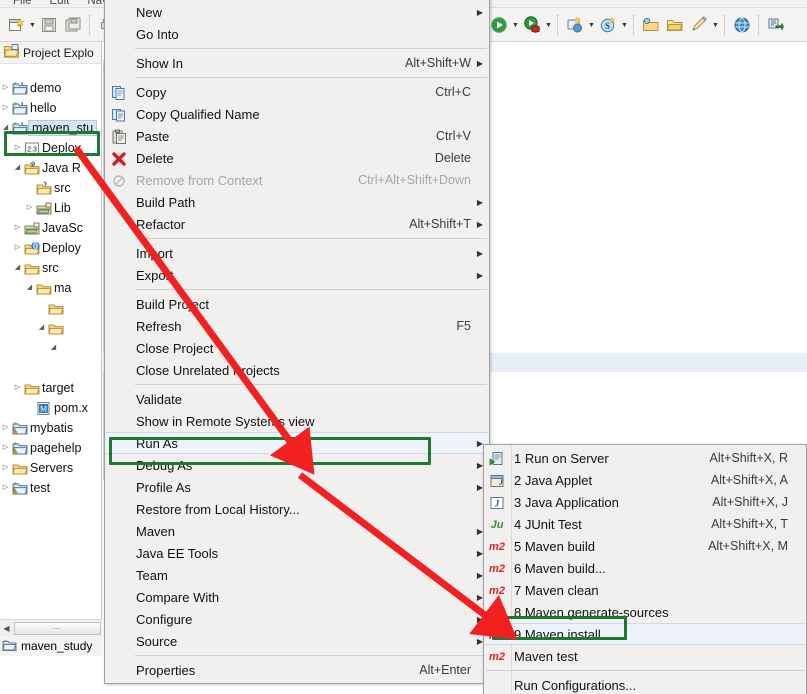 The width and height of the screenshot is (807, 694). Describe the element at coordinates (297, 253) in the screenshot. I see `menu-item-import: Import ▶` at that location.